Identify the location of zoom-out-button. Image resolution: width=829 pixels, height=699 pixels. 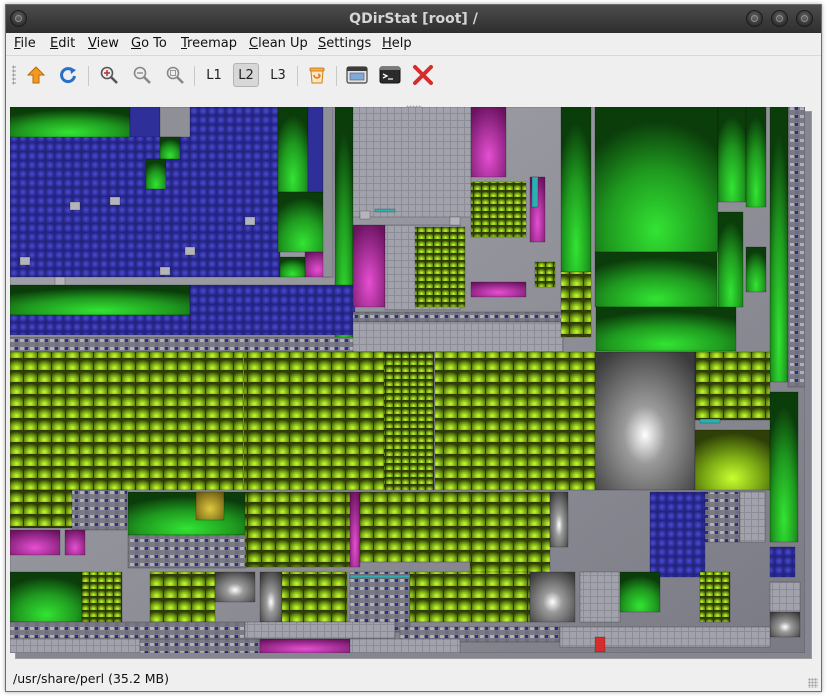
(142, 75).